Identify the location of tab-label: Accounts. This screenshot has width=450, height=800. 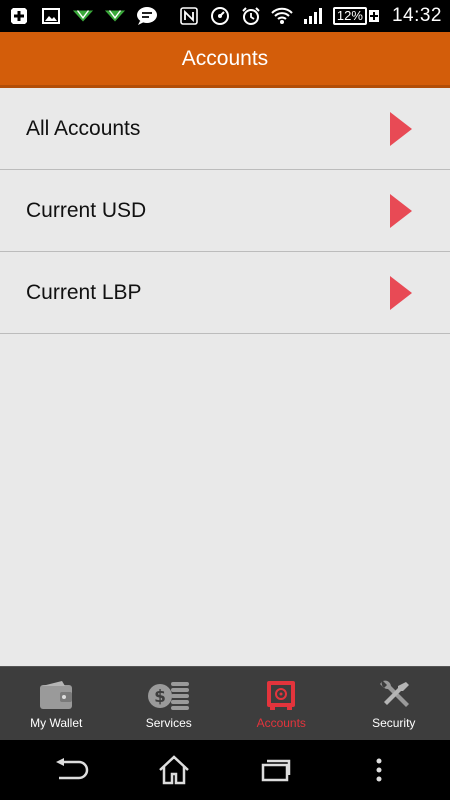
(281, 723).